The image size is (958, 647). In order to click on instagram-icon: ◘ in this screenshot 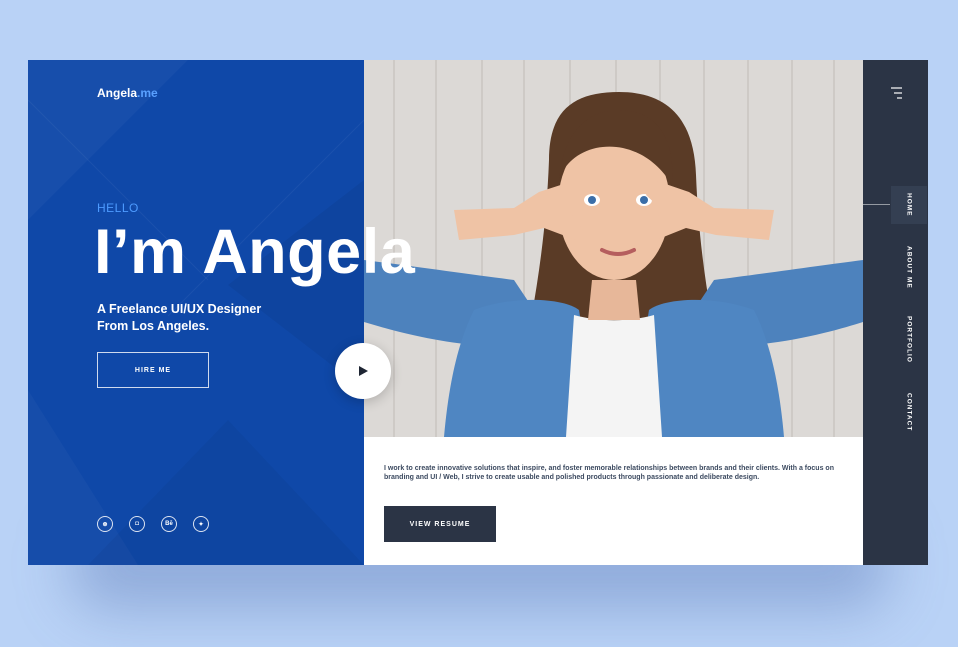, I will do `click(137, 524)`.